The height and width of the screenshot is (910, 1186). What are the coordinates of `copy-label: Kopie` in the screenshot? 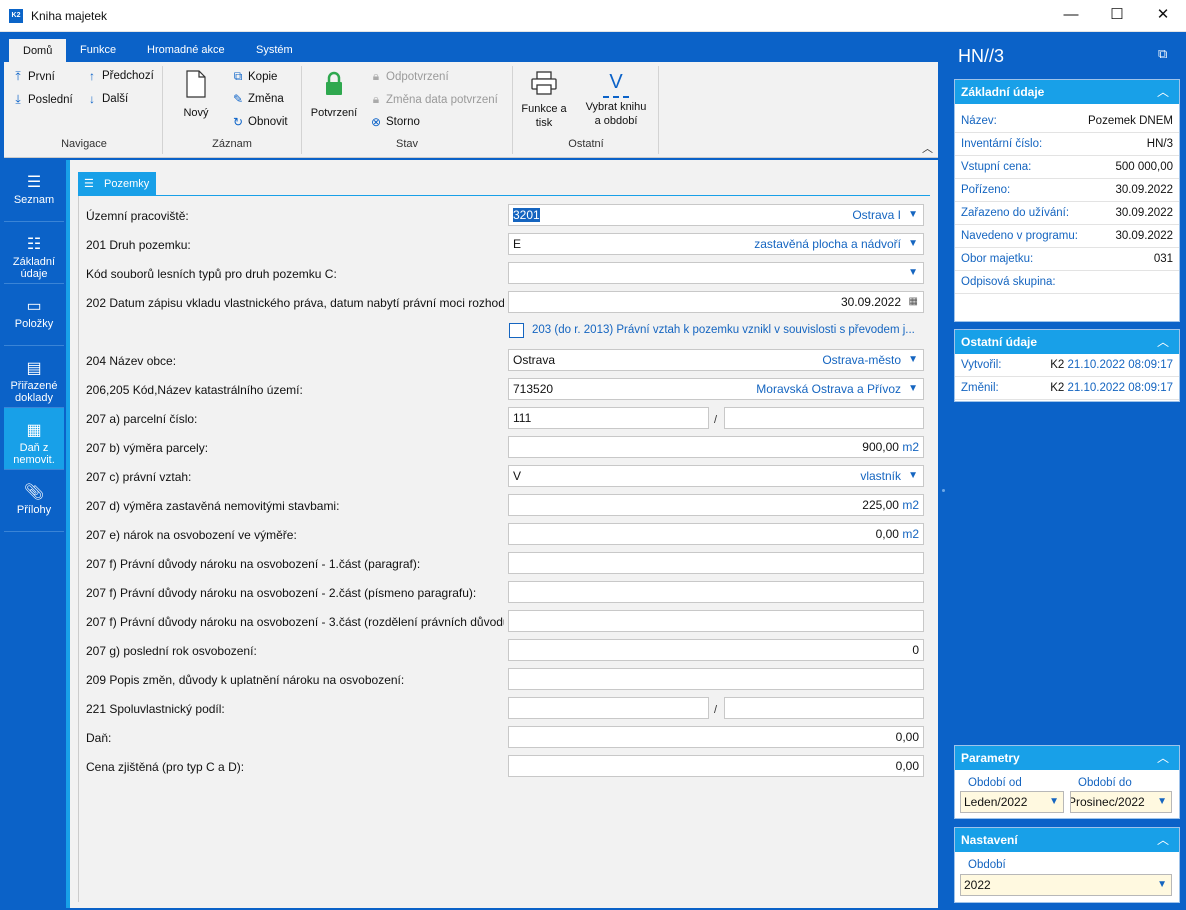 It's located at (263, 76).